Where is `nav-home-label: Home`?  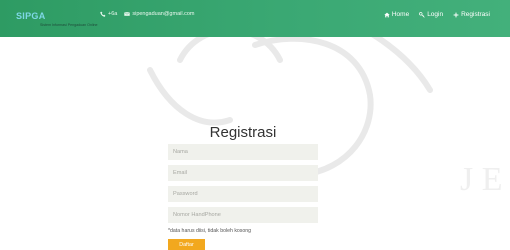 nav-home-label: Home is located at coordinates (400, 14).